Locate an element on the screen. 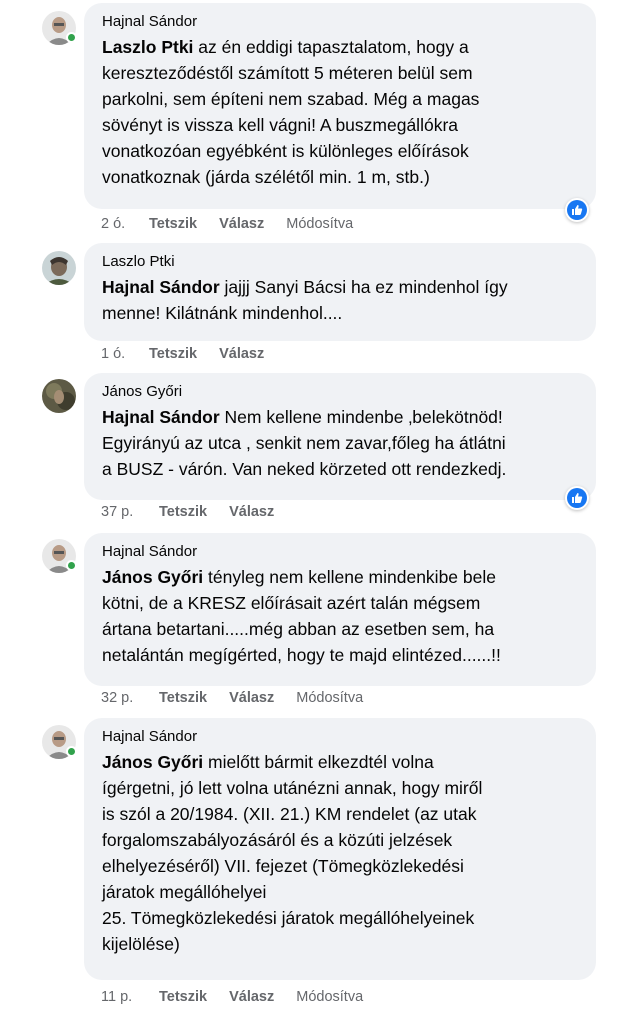 The height and width of the screenshot is (1024, 633). comment-actions: 32 p. Tetszik Válasz Módosítva is located at coordinates (232, 698).